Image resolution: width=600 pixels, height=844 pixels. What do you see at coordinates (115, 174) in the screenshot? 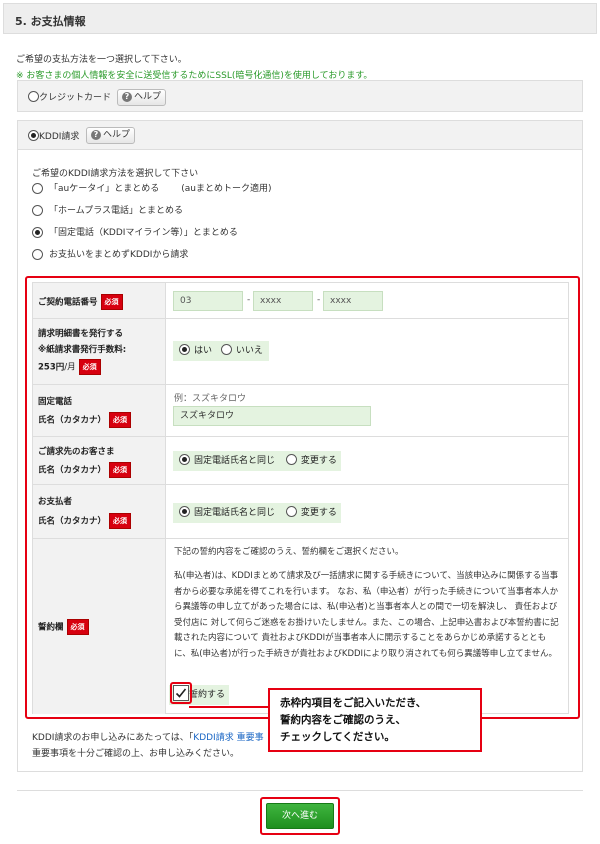
I see `kddi-method-prompt: ご希望のKDDI請求方法を選択して下さい` at bounding box center [115, 174].